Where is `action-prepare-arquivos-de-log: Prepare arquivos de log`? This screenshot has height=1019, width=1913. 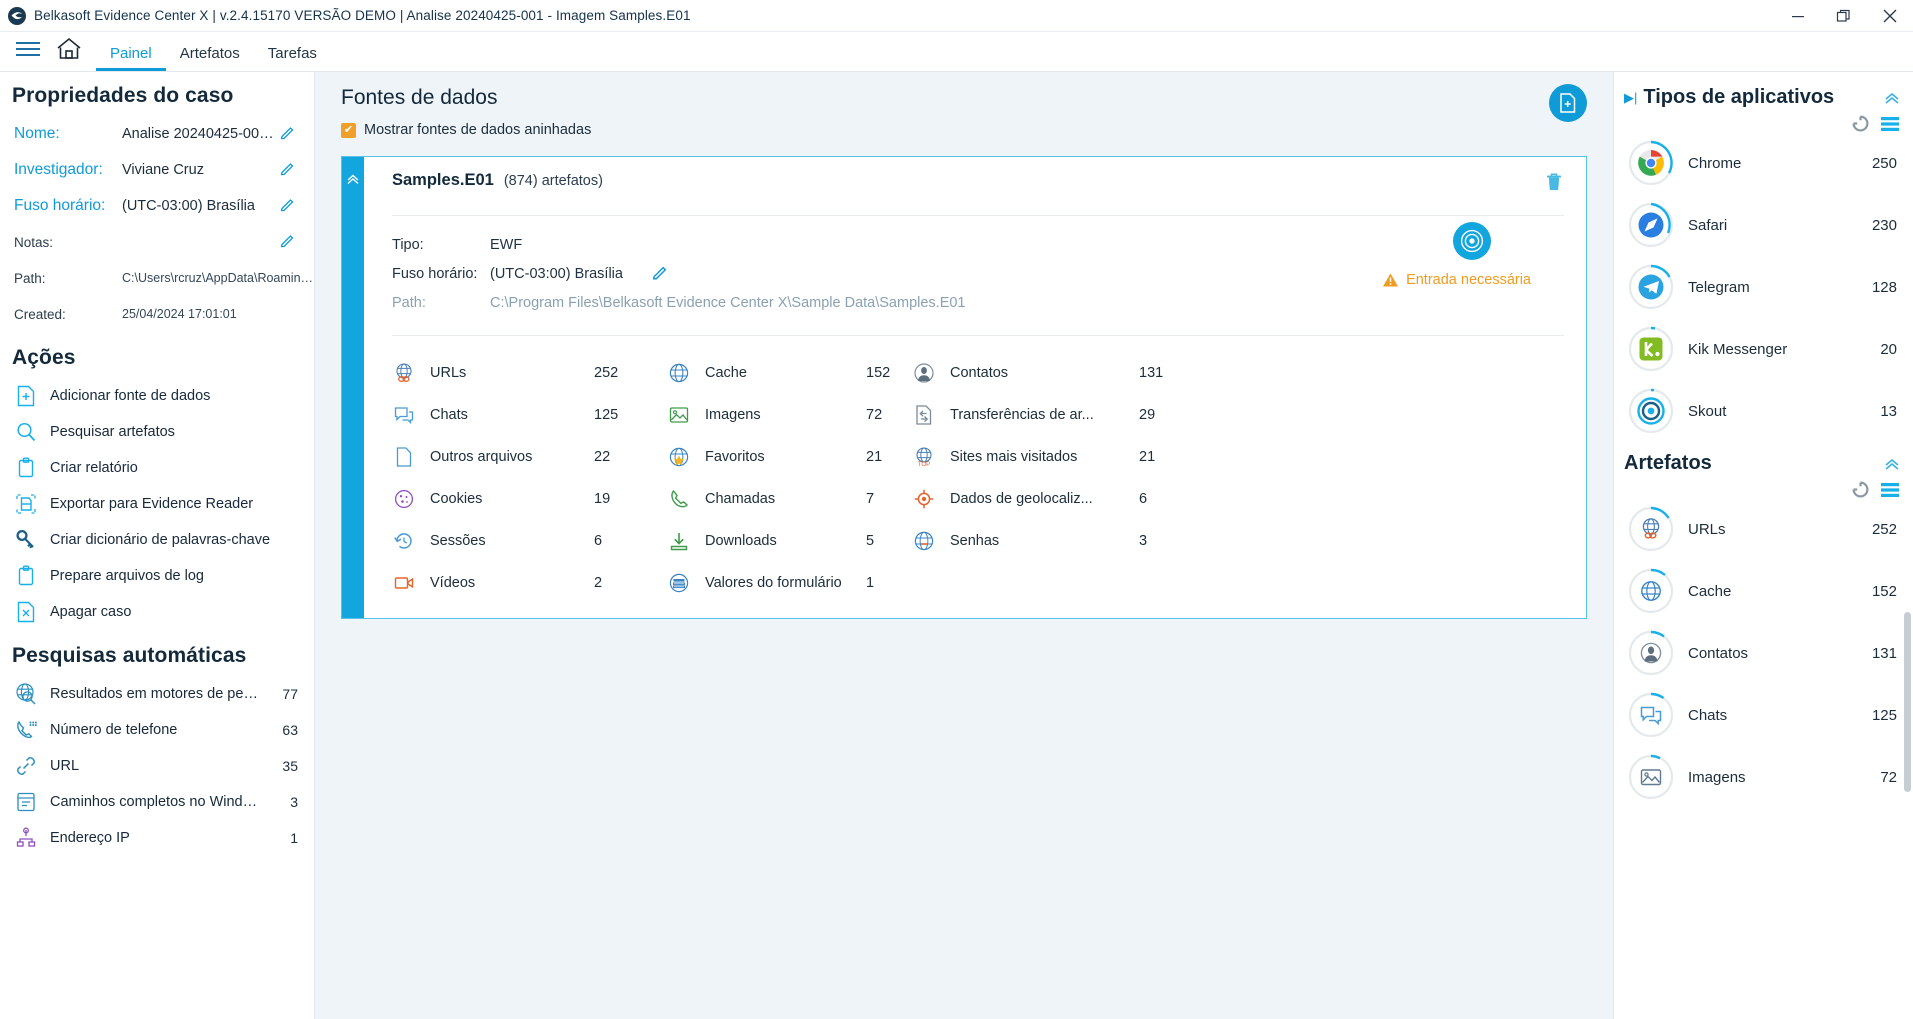 action-prepare-arquivos-de-log: Prepare arquivos de log is located at coordinates (157, 576).